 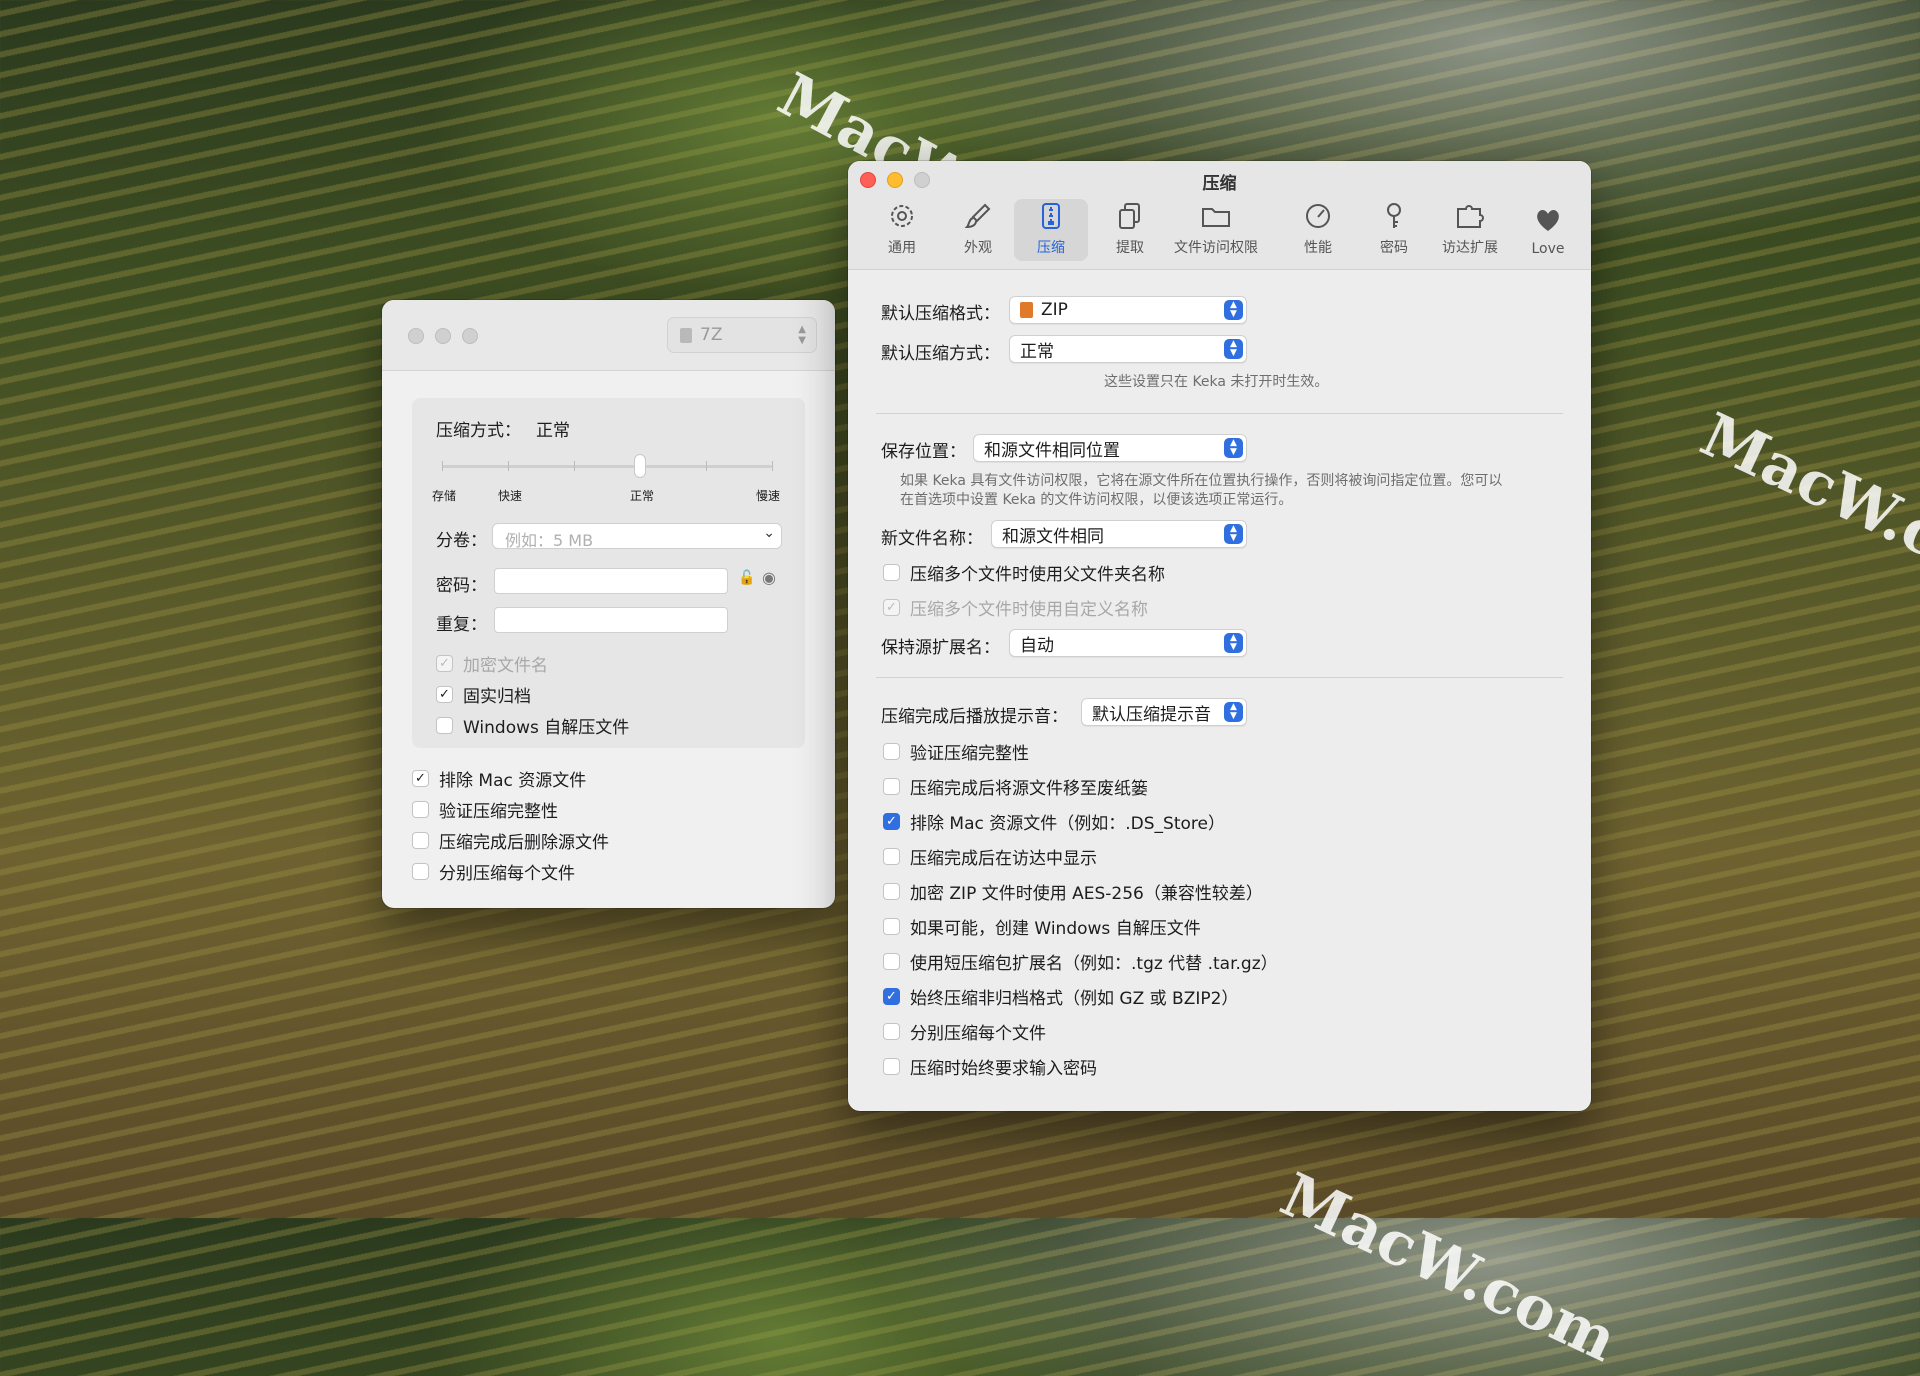 What do you see at coordinates (1042, 926) in the screenshot?
I see `windows-sfx-option: 如果可能，创建 Windows 自解压文件` at bounding box center [1042, 926].